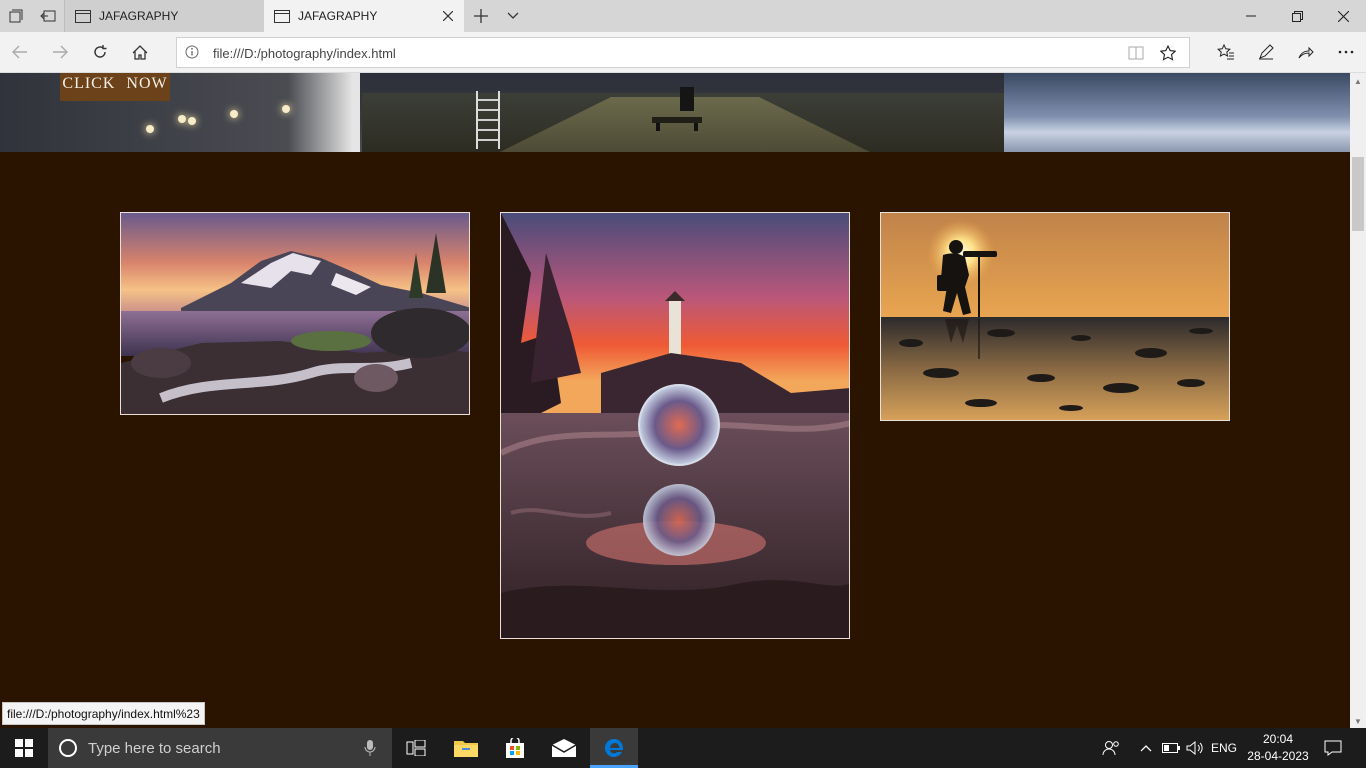 The image size is (1366, 768). What do you see at coordinates (103, 713) in the screenshot?
I see `link-status-tooltip: file:///D:/photography/index.html%23` at bounding box center [103, 713].